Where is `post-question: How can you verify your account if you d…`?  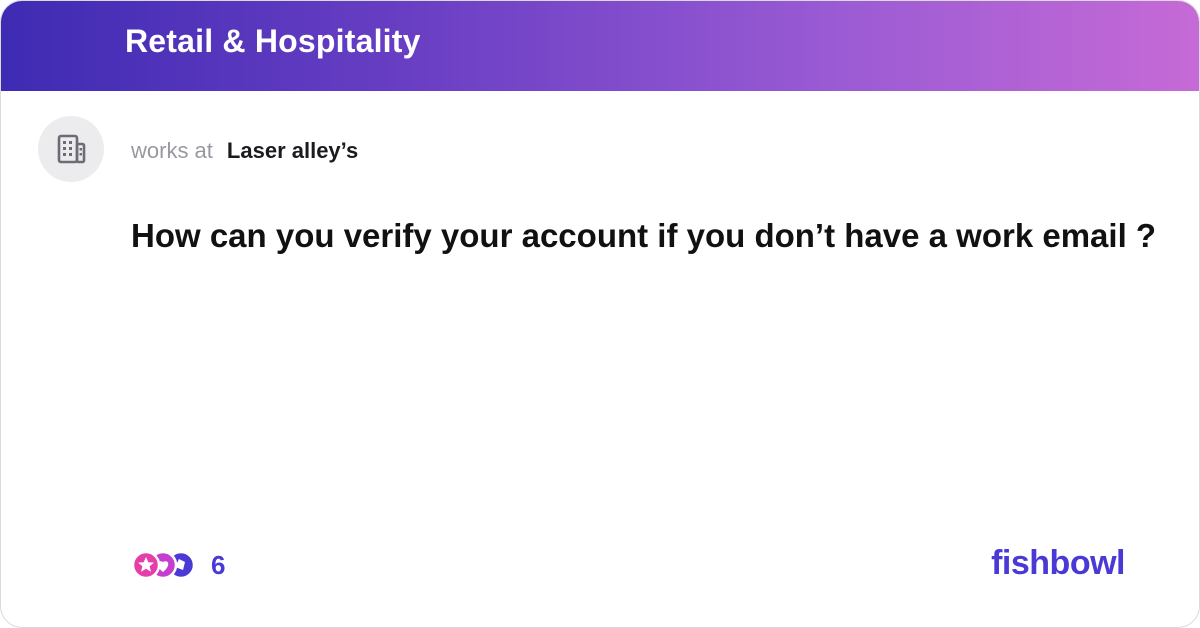 post-question: How can you verify your account if you d… is located at coordinates (651, 236).